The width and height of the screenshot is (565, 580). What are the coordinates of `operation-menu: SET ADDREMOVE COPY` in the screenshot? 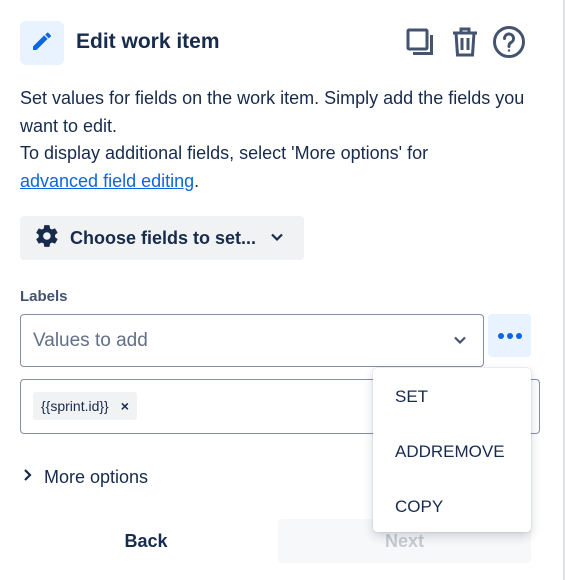 It's located at (452, 450).